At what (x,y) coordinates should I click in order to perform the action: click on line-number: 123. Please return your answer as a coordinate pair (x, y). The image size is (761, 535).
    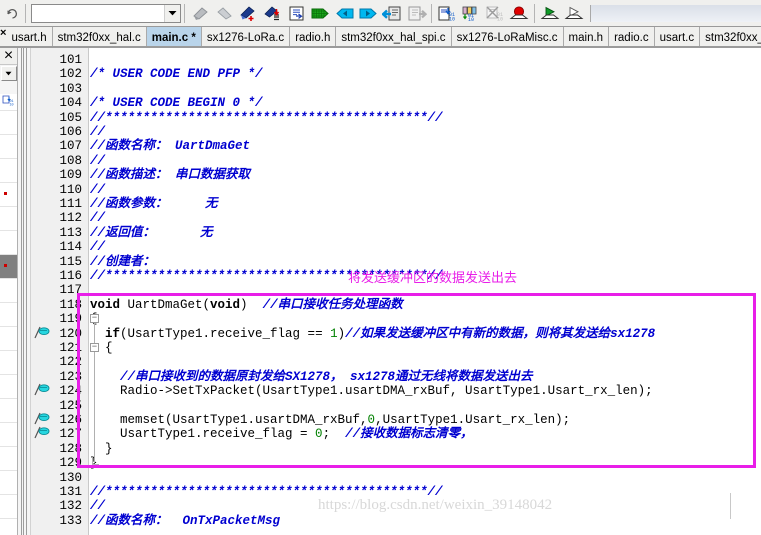
    Looking at the image, I should click on (70, 376).